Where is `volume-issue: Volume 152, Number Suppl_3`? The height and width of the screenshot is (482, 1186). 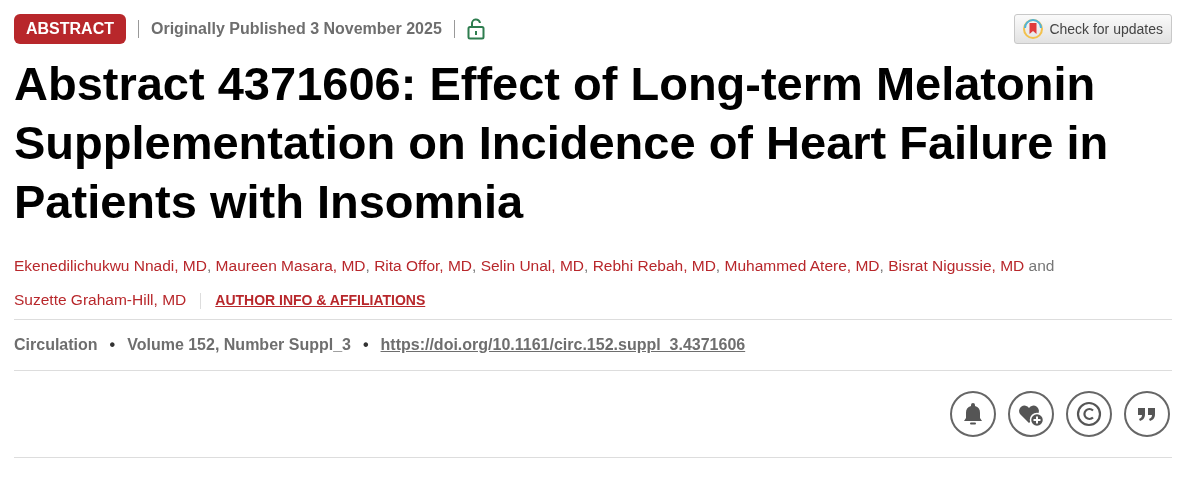 volume-issue: Volume 152, Number Suppl_3 is located at coordinates (239, 345).